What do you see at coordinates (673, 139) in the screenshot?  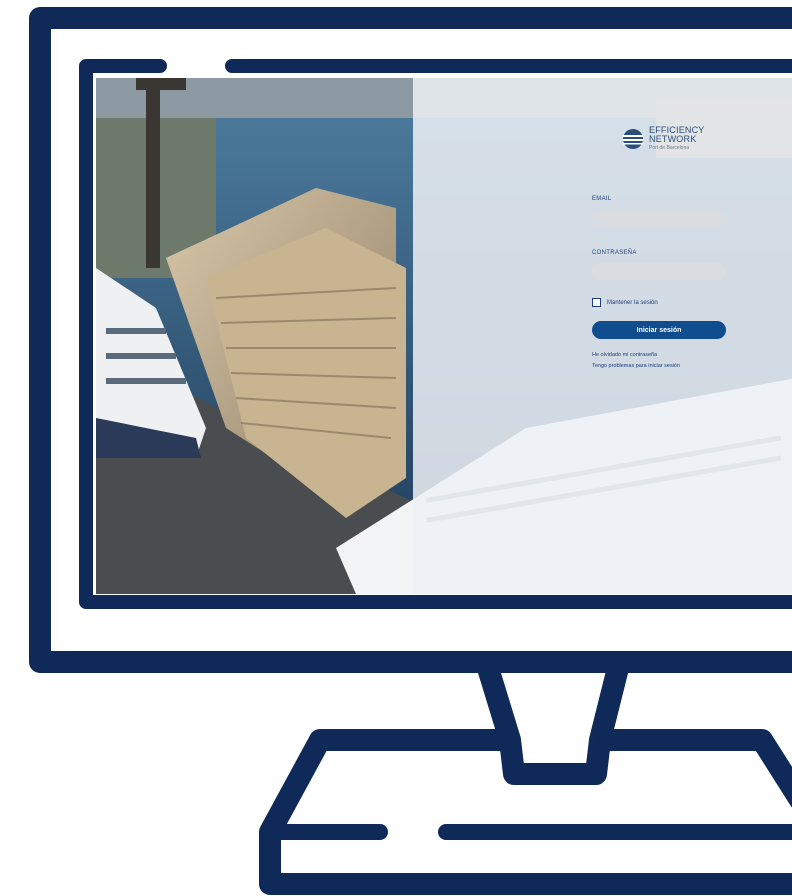 I see `brand-line-2: NETWORK` at bounding box center [673, 139].